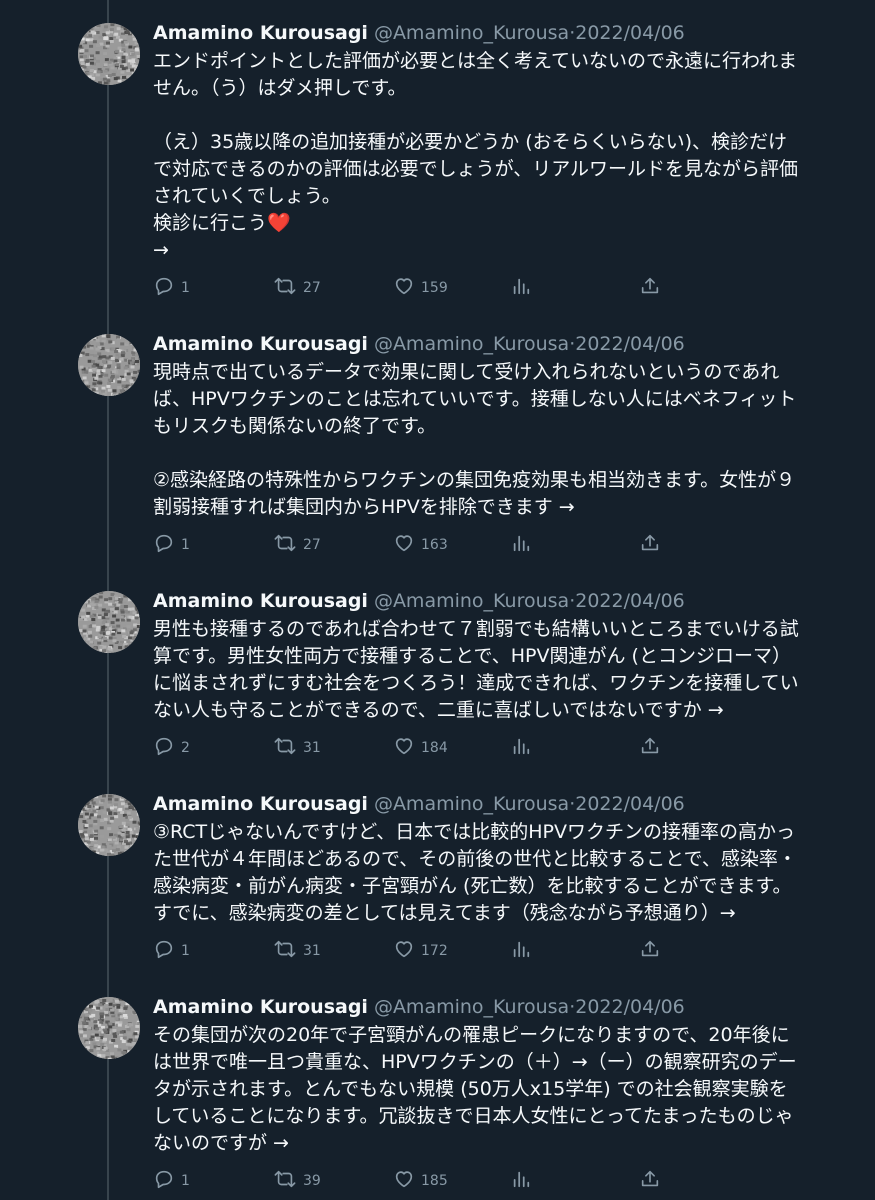 The width and height of the screenshot is (875, 1200). I want to click on like-button: 163, so click(420, 545).